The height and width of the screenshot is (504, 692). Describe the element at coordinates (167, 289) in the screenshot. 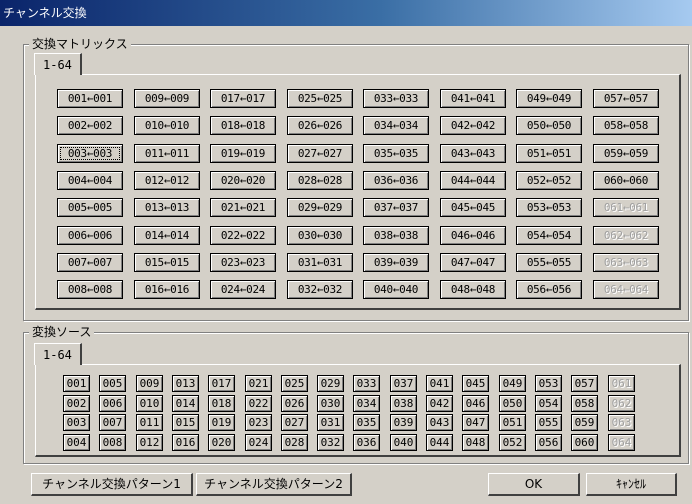

I see `matrix-button: 016←016` at that location.